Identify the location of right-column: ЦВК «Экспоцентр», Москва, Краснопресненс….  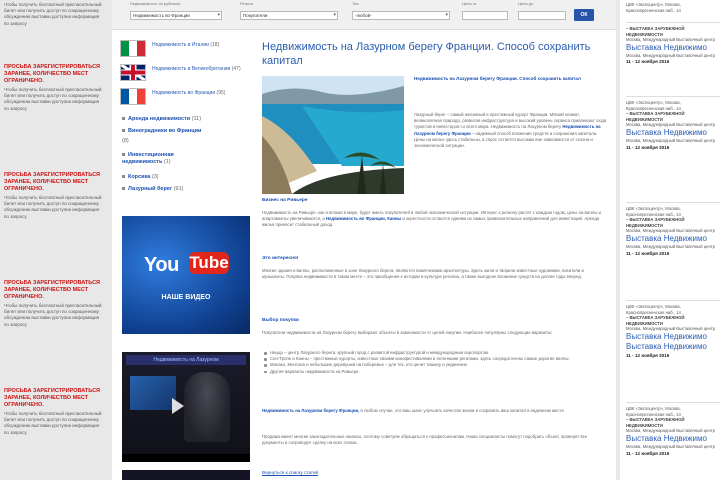
(670, 240).